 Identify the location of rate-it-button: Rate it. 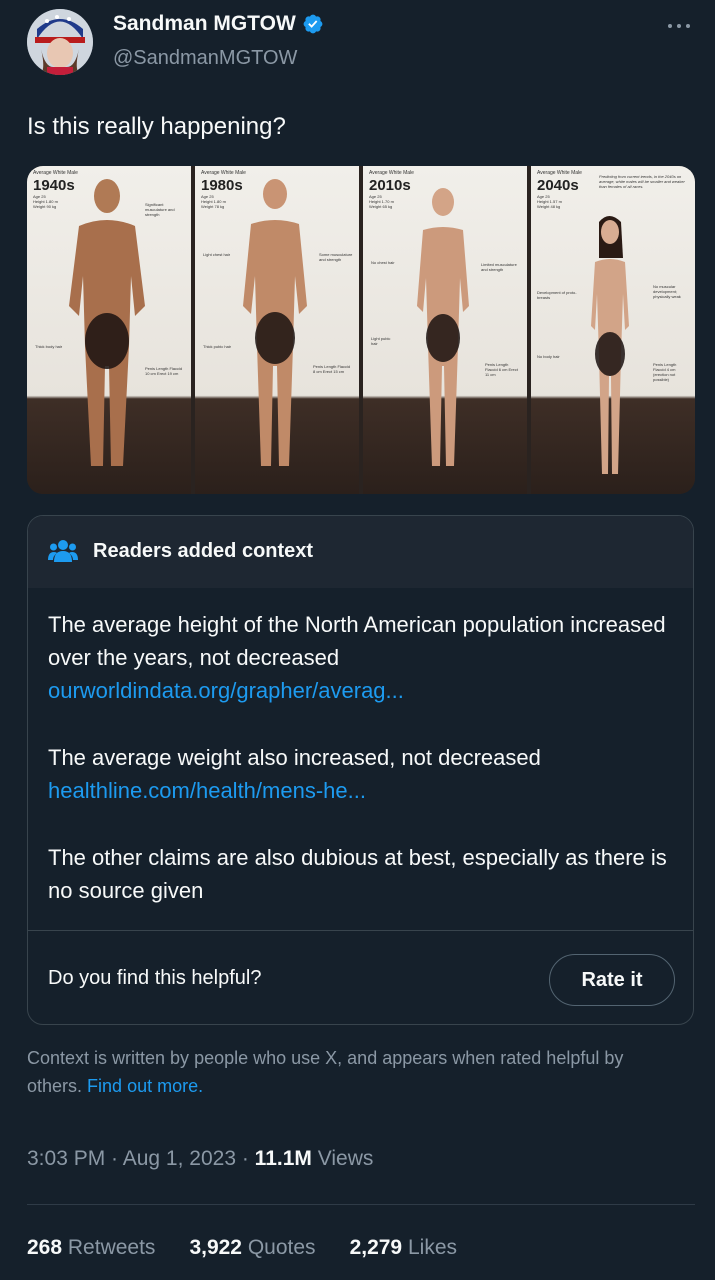
(612, 980).